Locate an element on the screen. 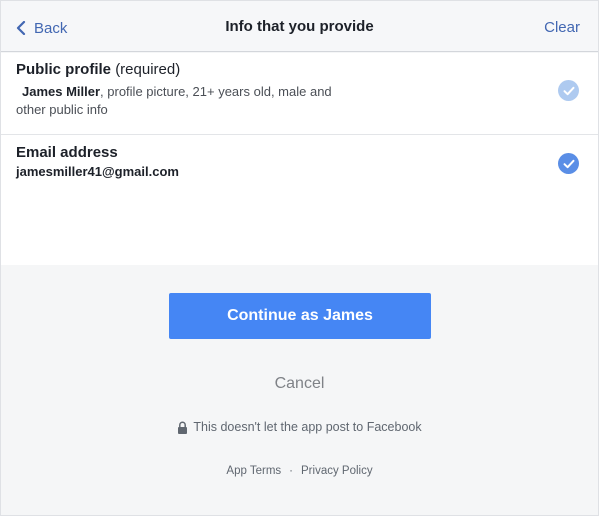 This screenshot has height=516, width=599. permission-title-text: Public profile is located at coordinates (64, 69).